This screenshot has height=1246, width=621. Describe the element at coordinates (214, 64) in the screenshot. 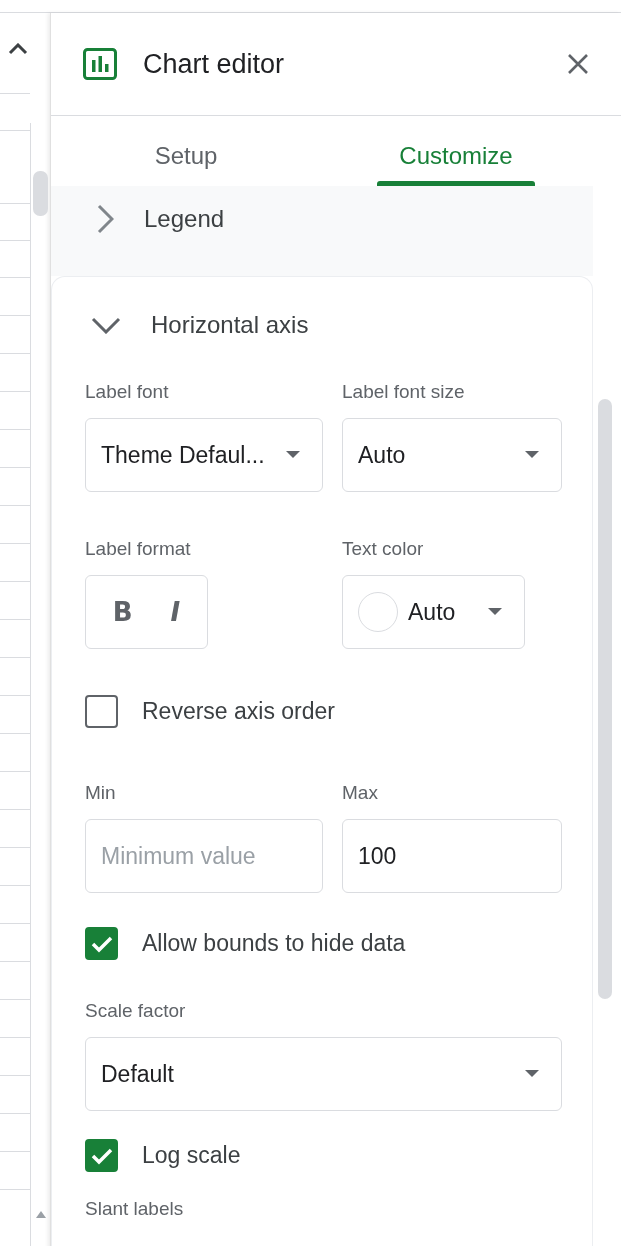

I see `panel-title: Chart editor` at that location.